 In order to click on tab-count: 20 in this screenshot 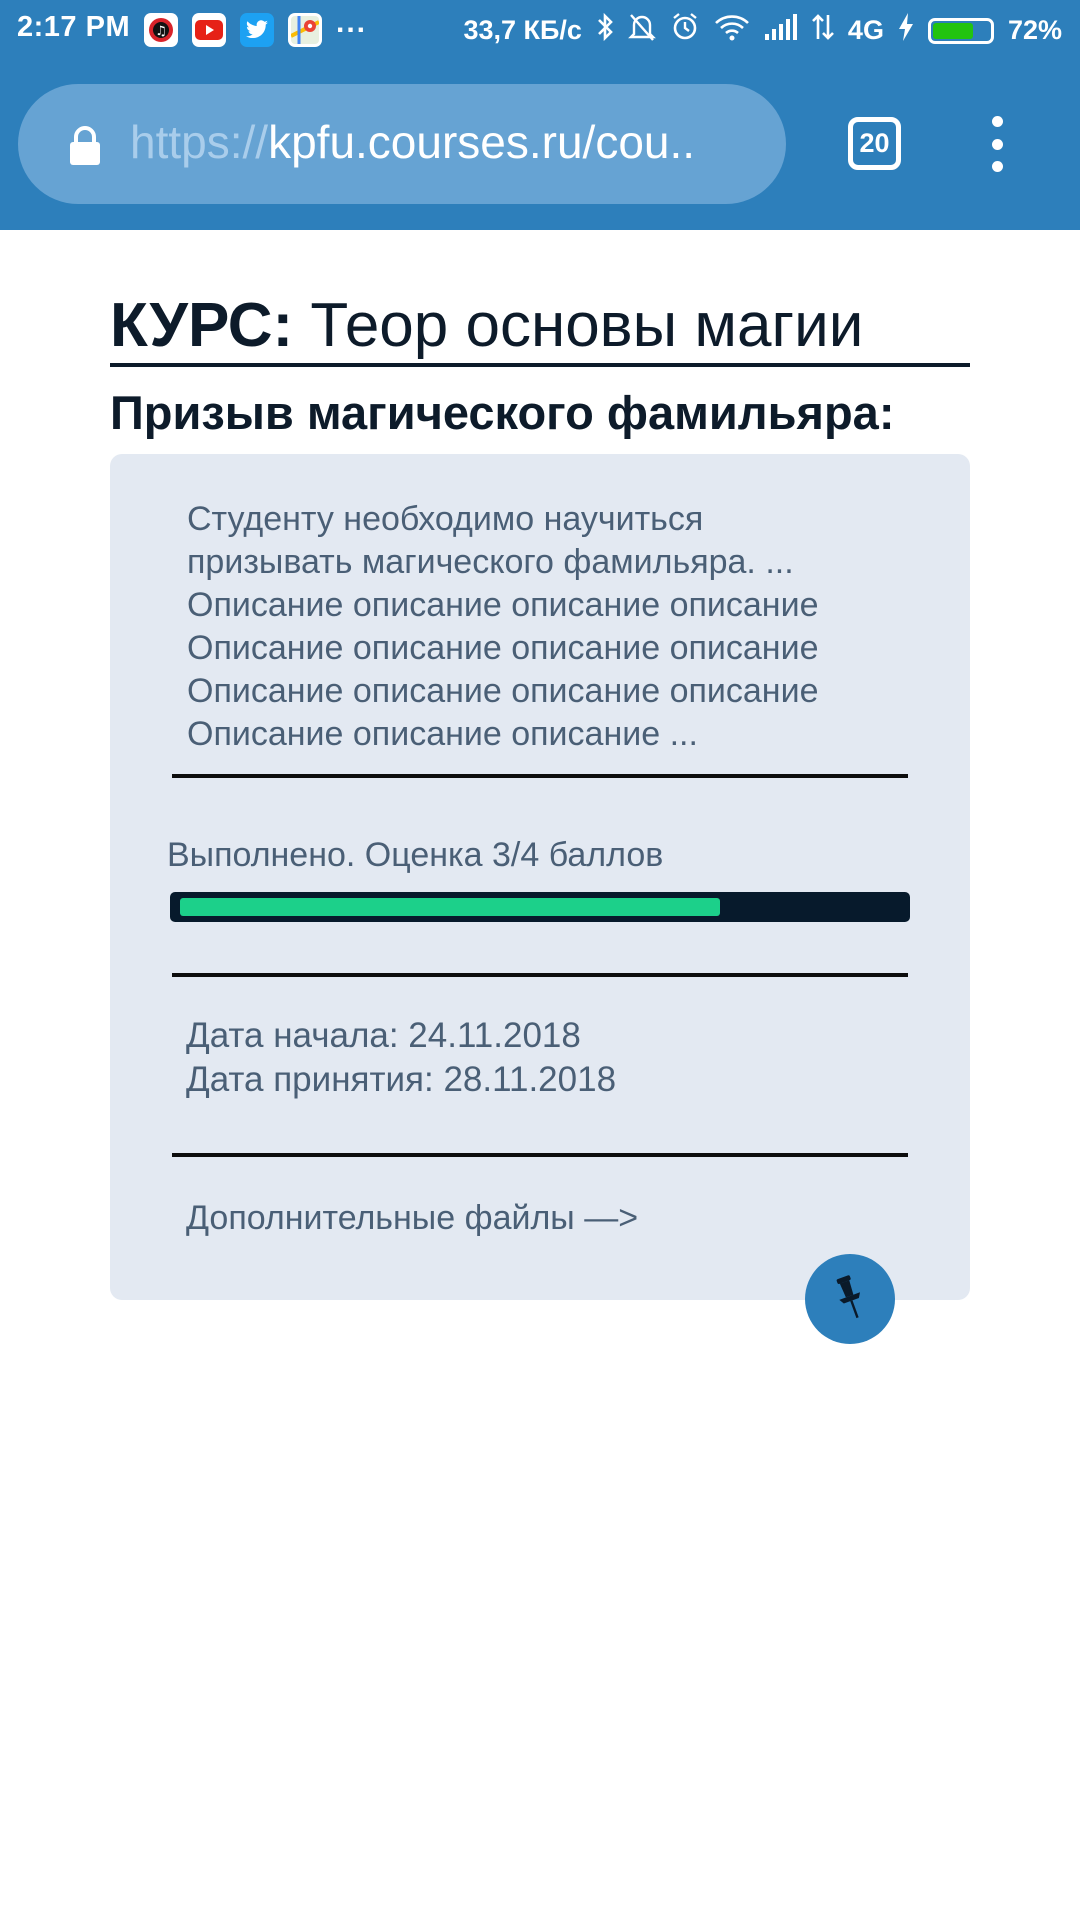, I will do `click(874, 143)`.